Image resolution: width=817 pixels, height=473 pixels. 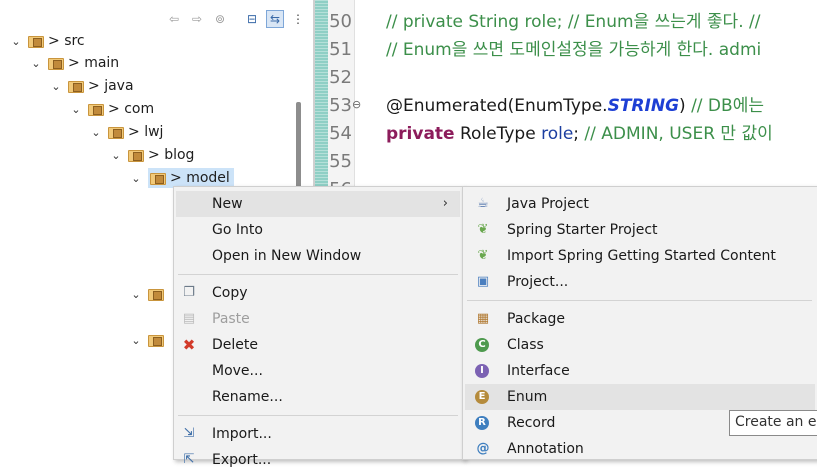 What do you see at coordinates (640, 345) in the screenshot?
I see `submenu-item-class: C Class` at bounding box center [640, 345].